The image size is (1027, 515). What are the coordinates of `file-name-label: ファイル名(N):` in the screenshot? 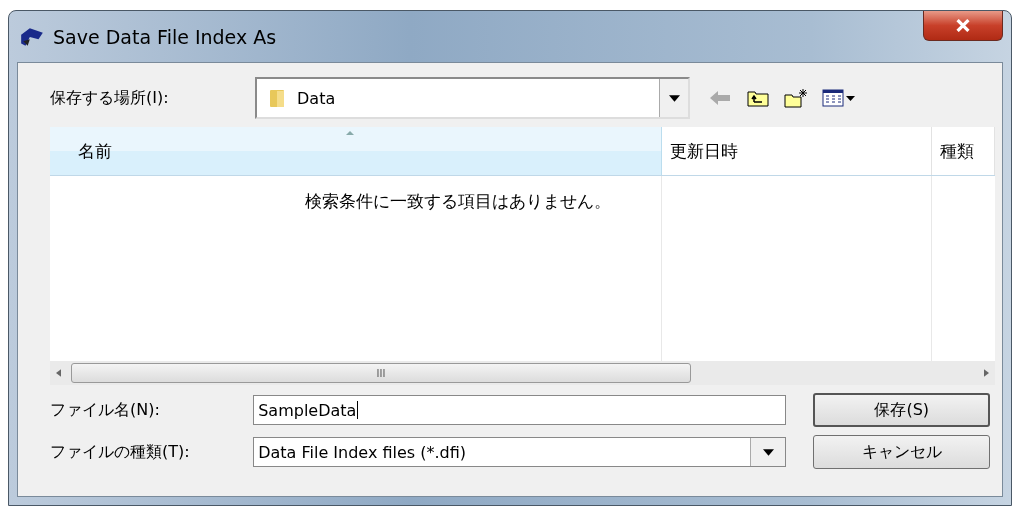 It's located at (105, 410).